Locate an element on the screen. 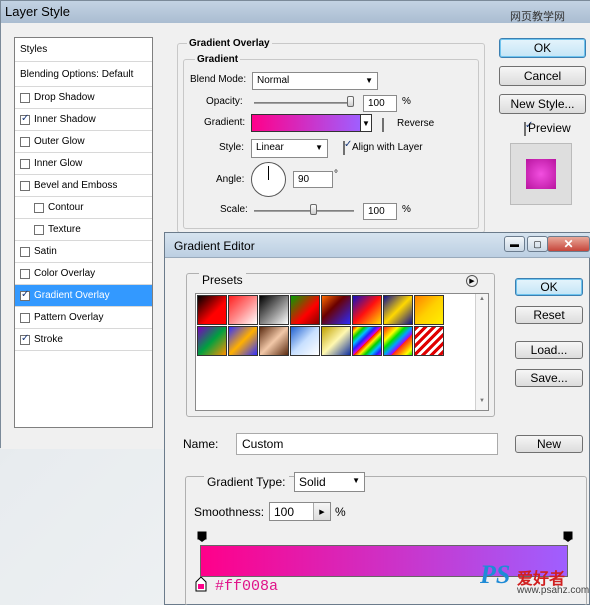  layer-style-titlebar: Layer Style is located at coordinates (295, 12).